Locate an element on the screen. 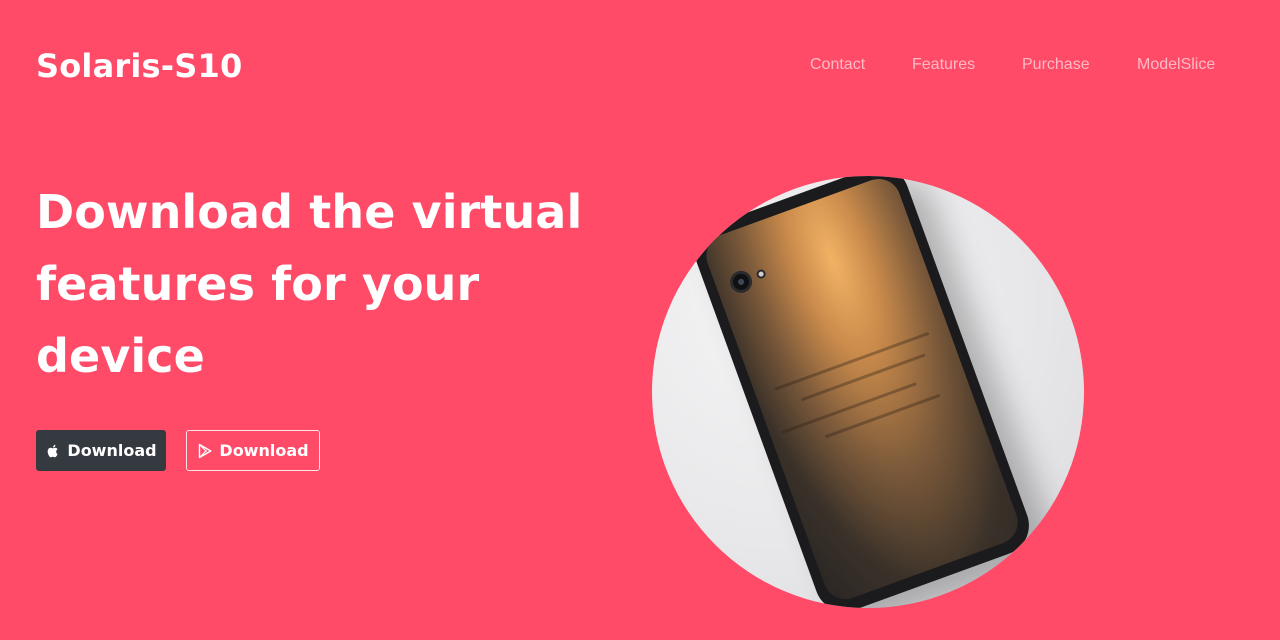 The height and width of the screenshot is (640, 1280). nav-link-features: Features is located at coordinates (943, 65).